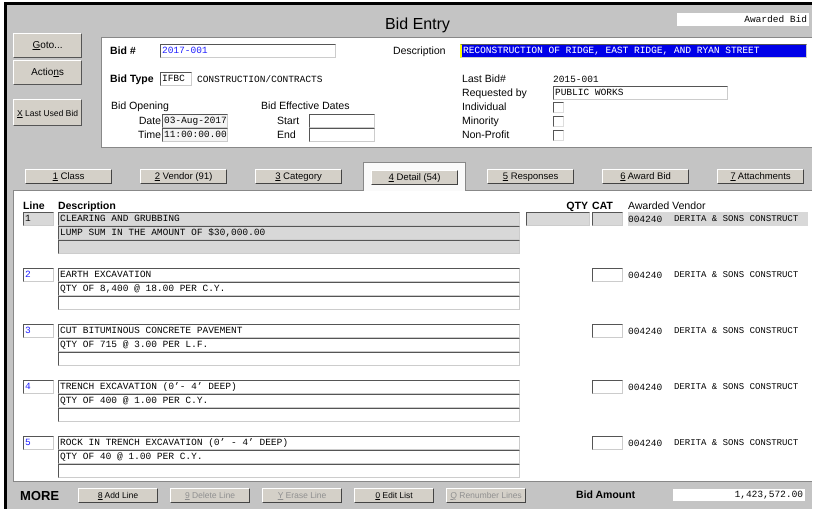 The width and height of the screenshot is (815, 519). I want to click on tab: 7 Attachments, so click(760, 176).